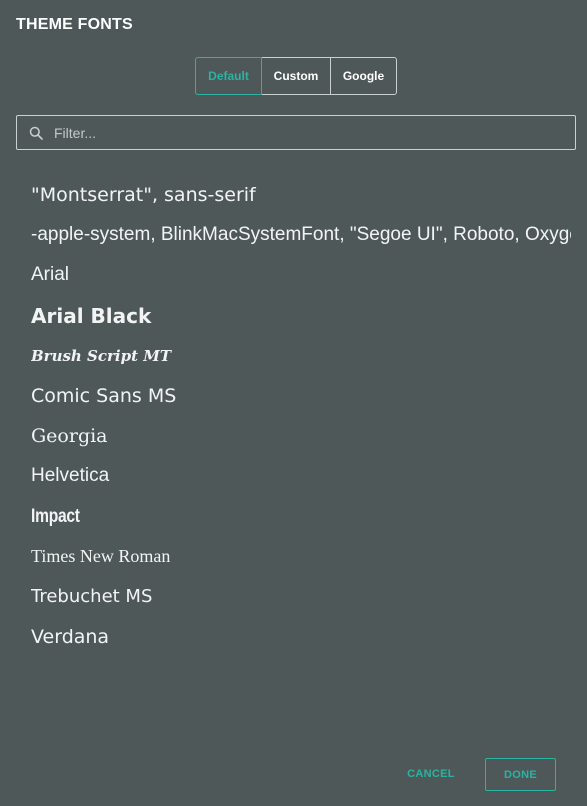 Image resolution: width=587 pixels, height=806 pixels. I want to click on font-item-comic-sans-ms: Comic Sans MS, so click(301, 396).